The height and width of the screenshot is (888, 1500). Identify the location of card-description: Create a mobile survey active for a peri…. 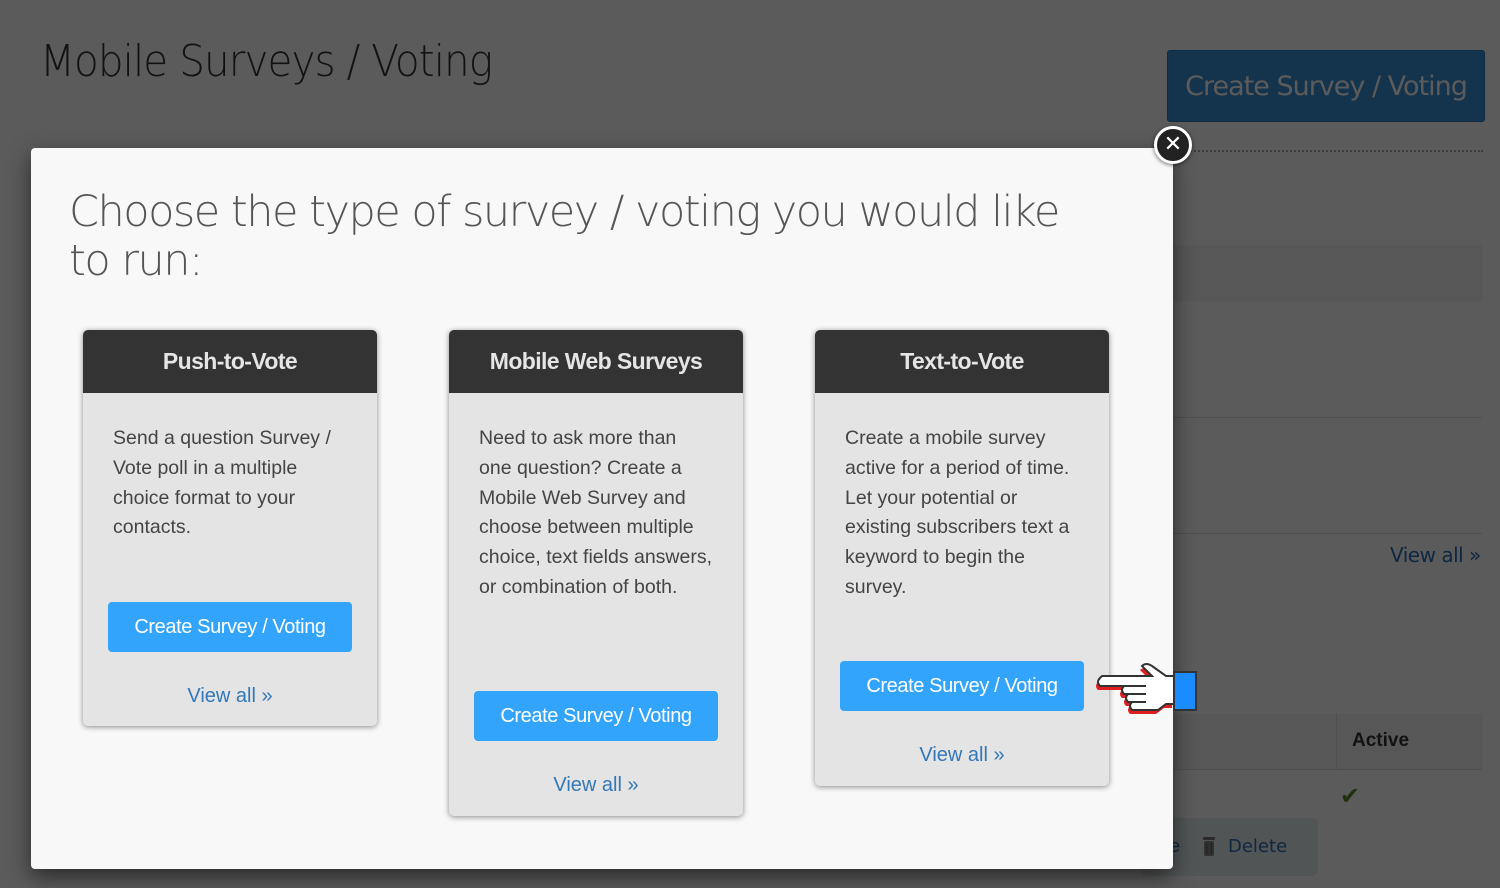
(957, 512).